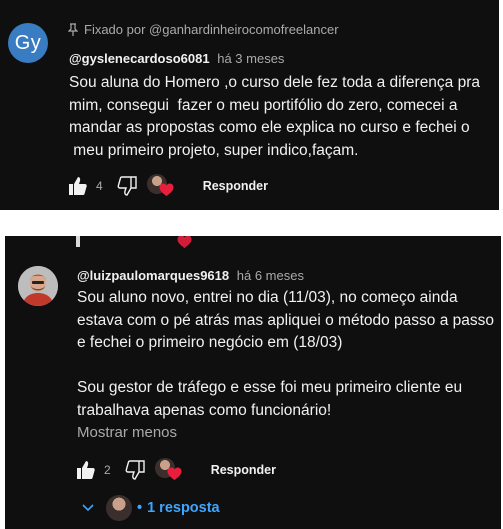 The width and height of the screenshot is (503, 529). I want to click on pin-icon, so click(73, 29).